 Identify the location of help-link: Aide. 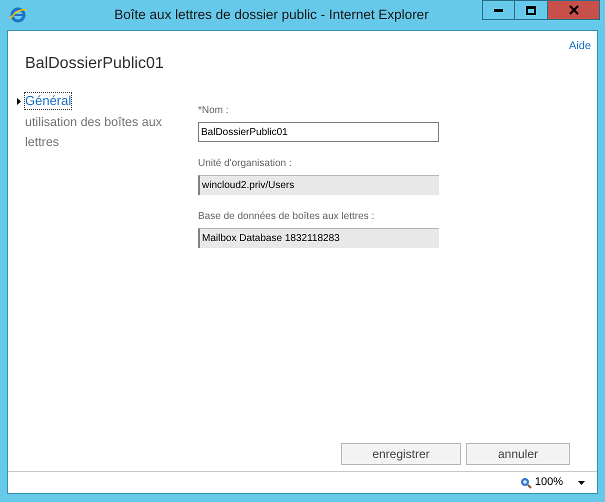
(579, 46).